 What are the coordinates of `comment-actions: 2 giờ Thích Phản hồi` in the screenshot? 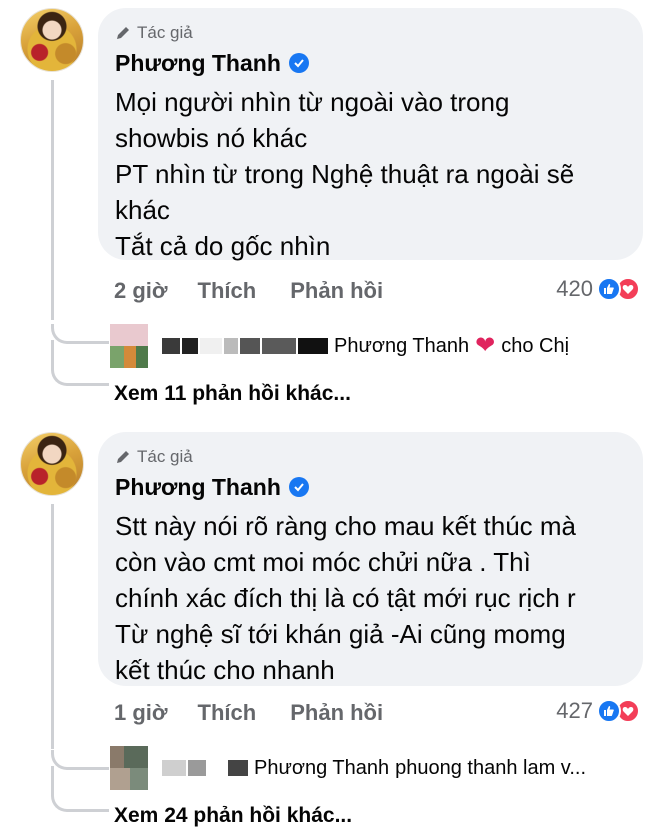 It's located at (265, 291).